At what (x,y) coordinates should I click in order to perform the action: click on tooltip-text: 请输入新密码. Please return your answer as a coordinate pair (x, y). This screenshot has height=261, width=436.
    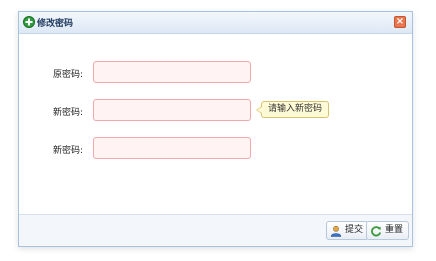
    Looking at the image, I should click on (295, 109).